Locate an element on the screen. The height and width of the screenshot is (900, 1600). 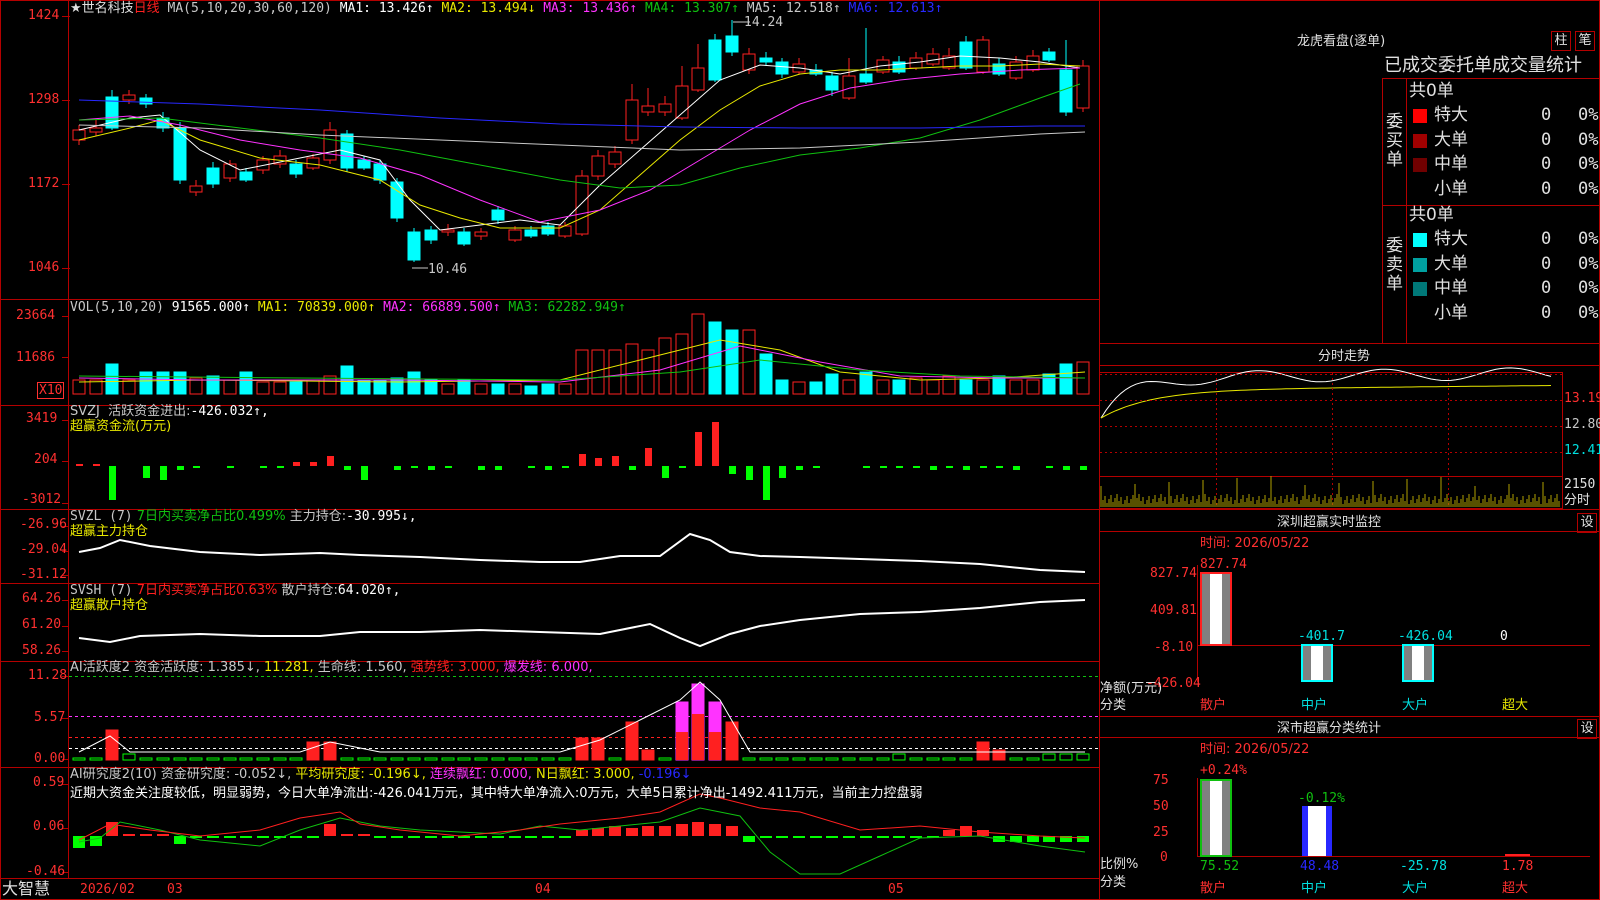
stock-name: ★世名科技 is located at coordinates (102, 8).